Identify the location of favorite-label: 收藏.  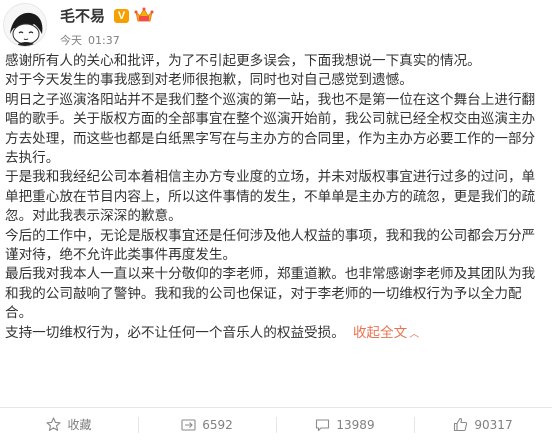
(79, 424).